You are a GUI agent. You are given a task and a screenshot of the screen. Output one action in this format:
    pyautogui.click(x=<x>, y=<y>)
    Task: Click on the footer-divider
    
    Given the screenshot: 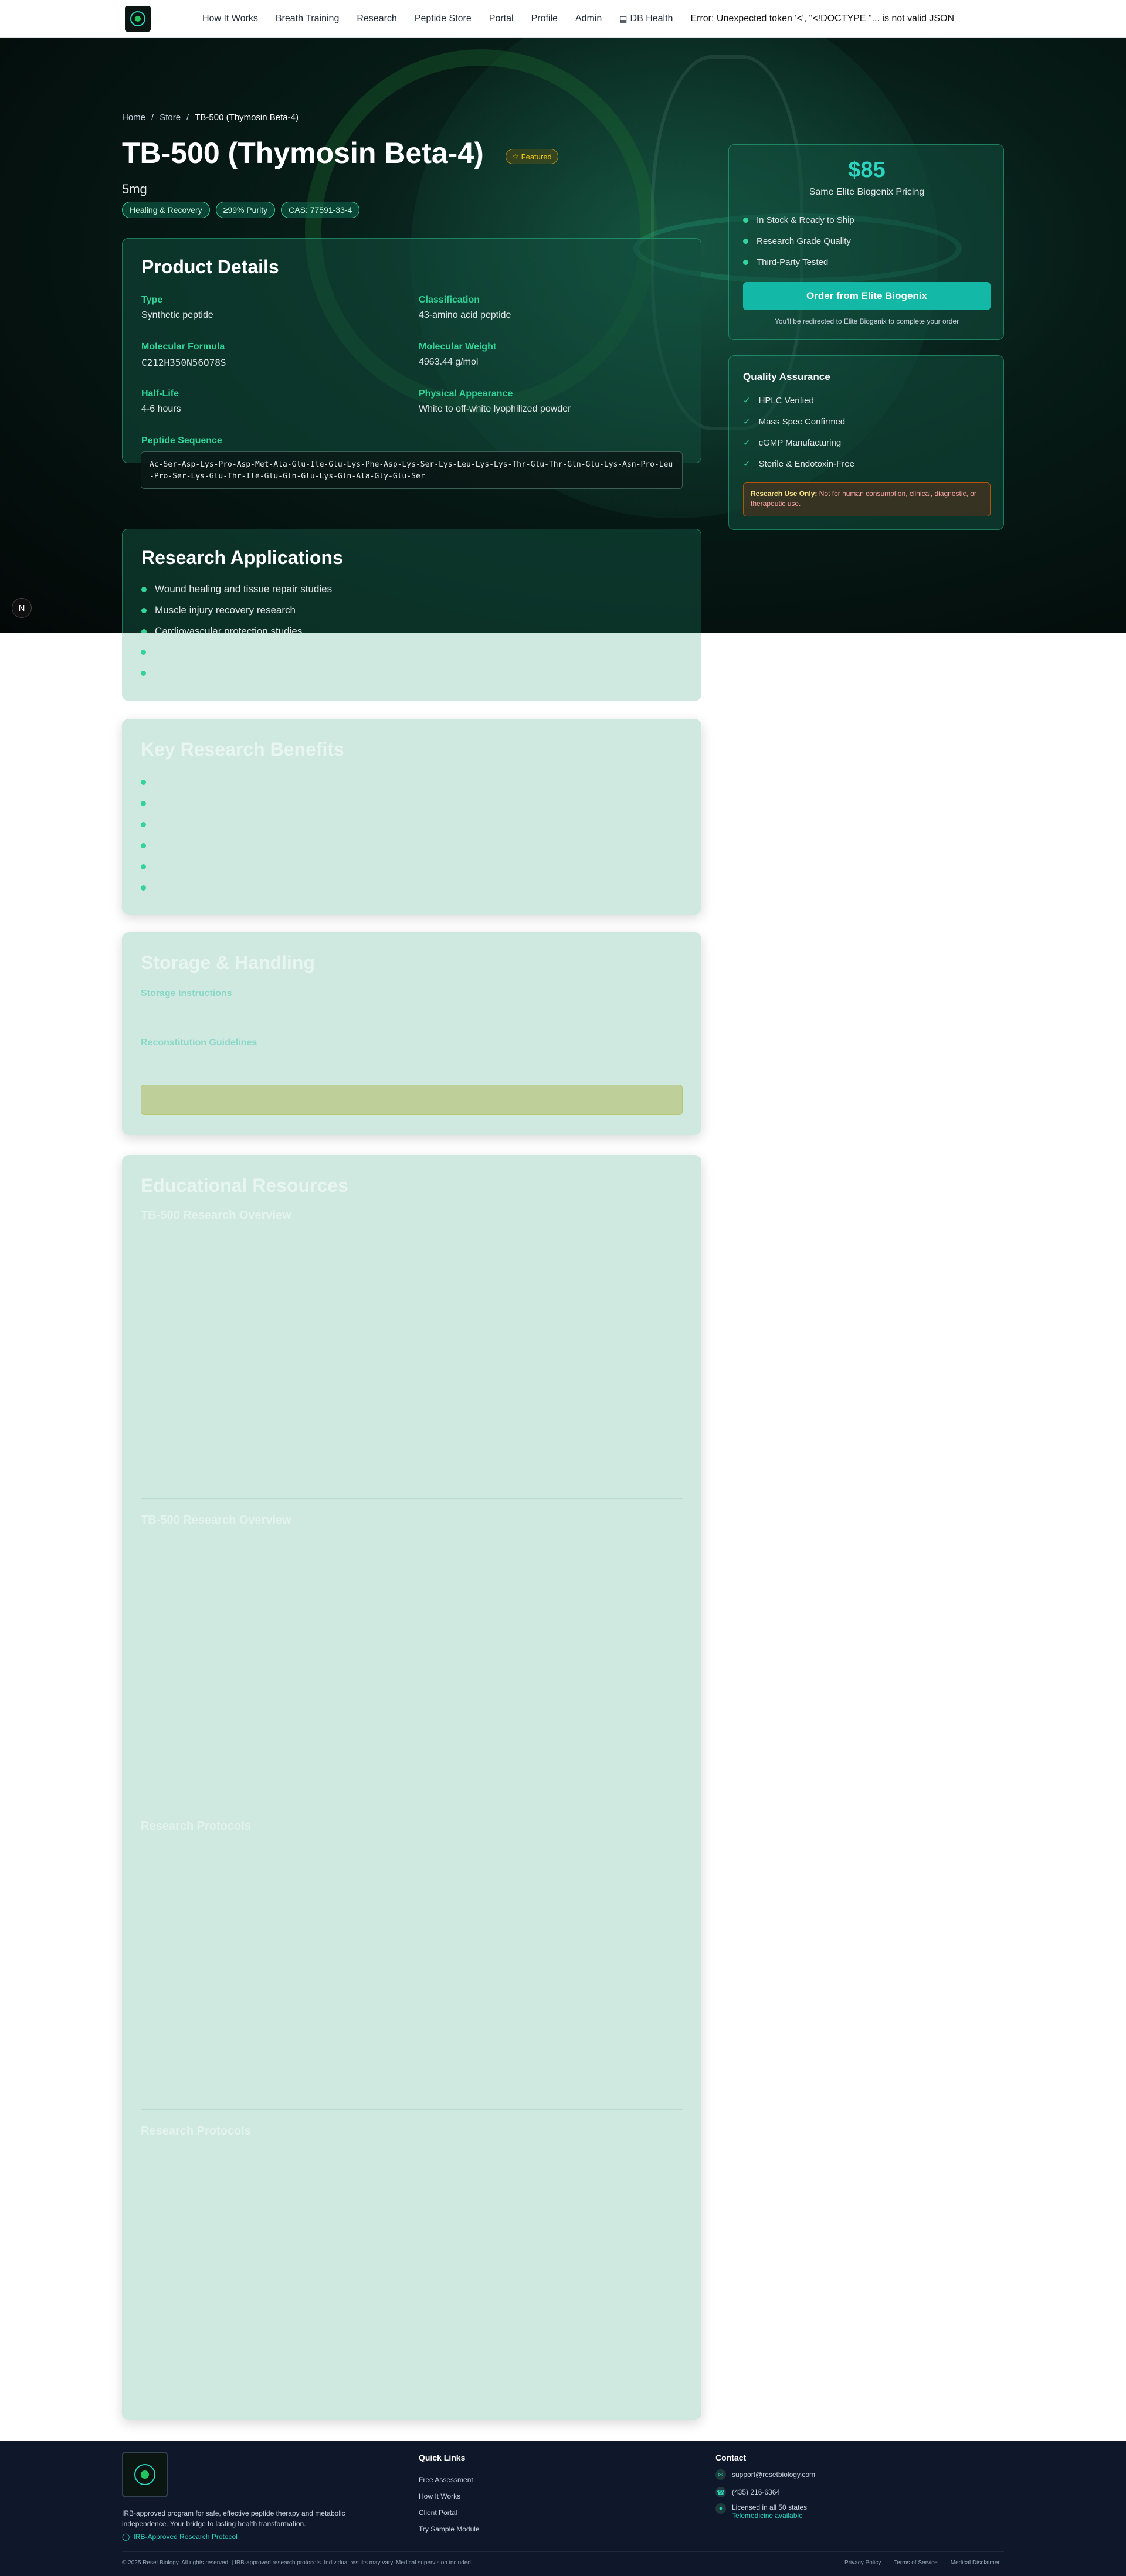 What is the action you would take?
    pyautogui.click(x=563, y=2552)
    